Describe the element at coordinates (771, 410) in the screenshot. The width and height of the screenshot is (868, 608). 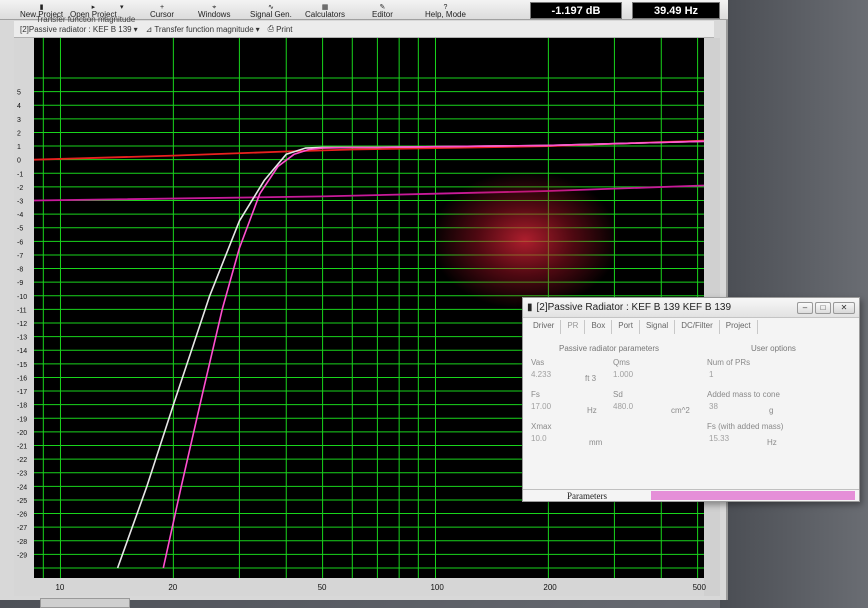
I see `added-mass-unit: g` at that location.